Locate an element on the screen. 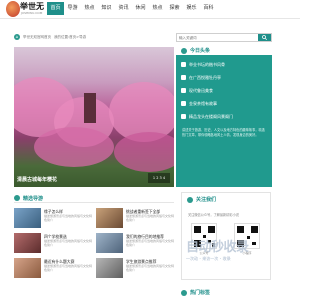  follow-title: 关注我们 is located at coordinates (201, 199).